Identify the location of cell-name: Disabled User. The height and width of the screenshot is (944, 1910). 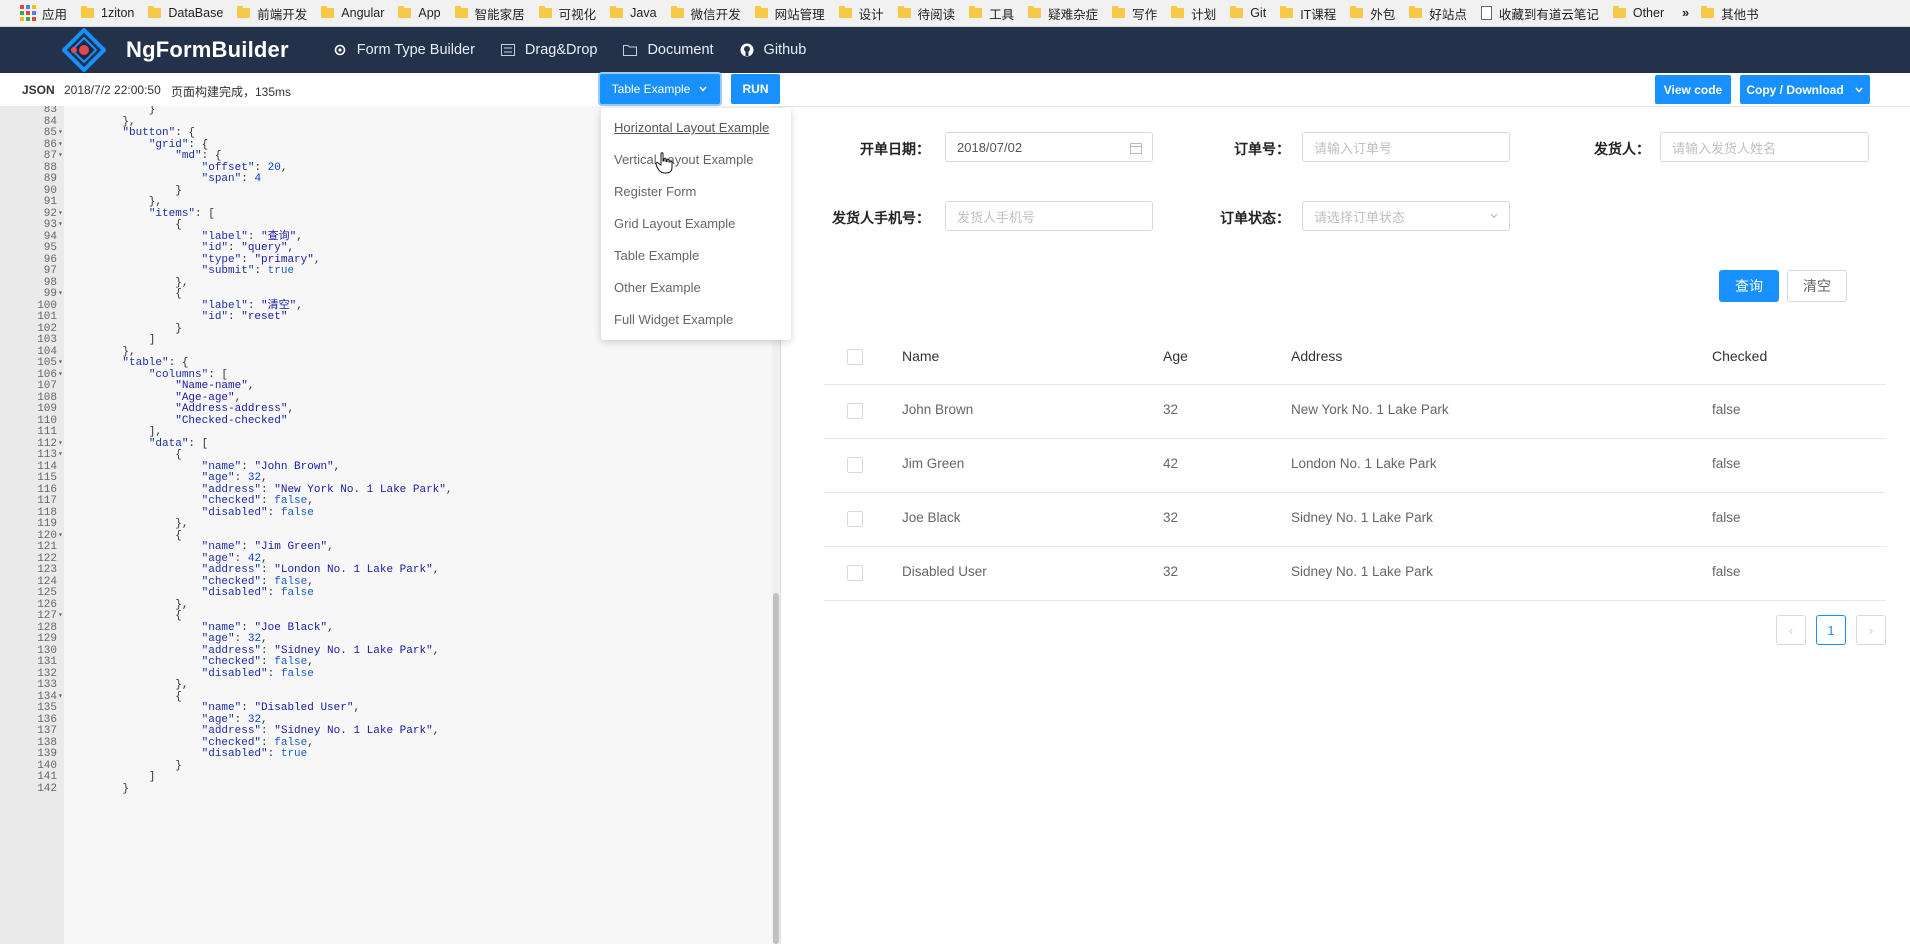
(944, 571).